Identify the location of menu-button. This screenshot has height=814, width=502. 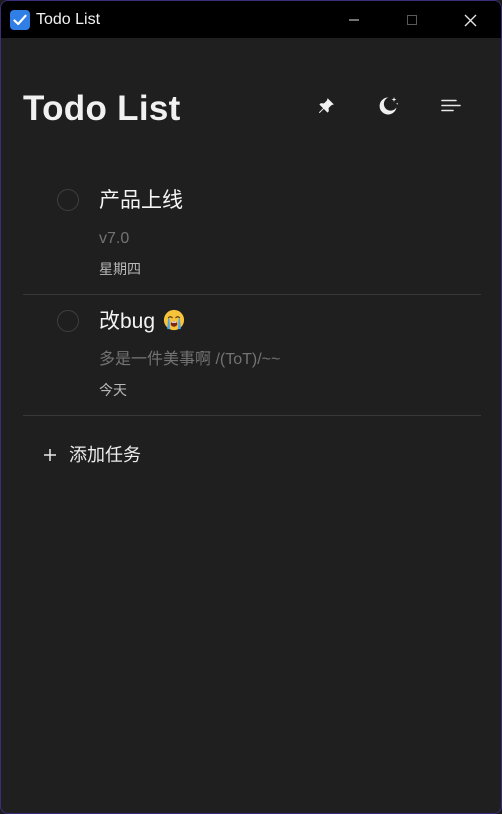
(451, 106).